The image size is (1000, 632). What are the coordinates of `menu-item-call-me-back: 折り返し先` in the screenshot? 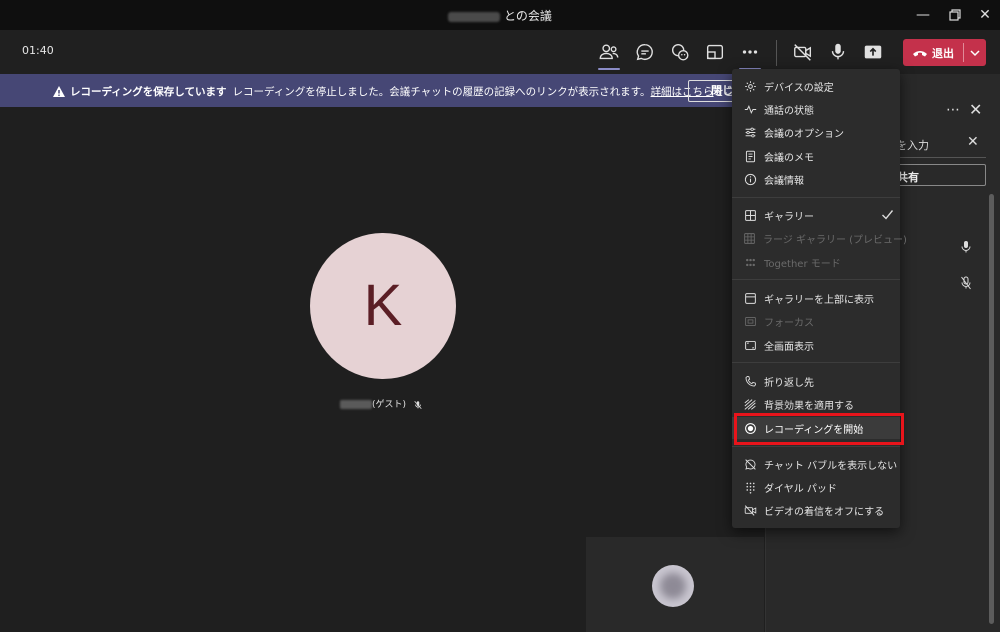 It's located at (816, 381).